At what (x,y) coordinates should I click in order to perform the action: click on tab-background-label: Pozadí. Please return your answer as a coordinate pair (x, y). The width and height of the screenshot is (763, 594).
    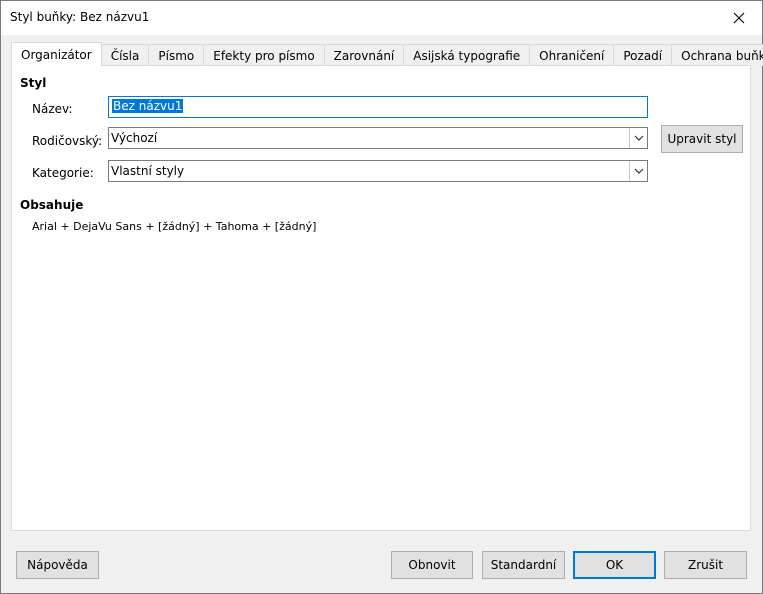
    Looking at the image, I should click on (643, 55).